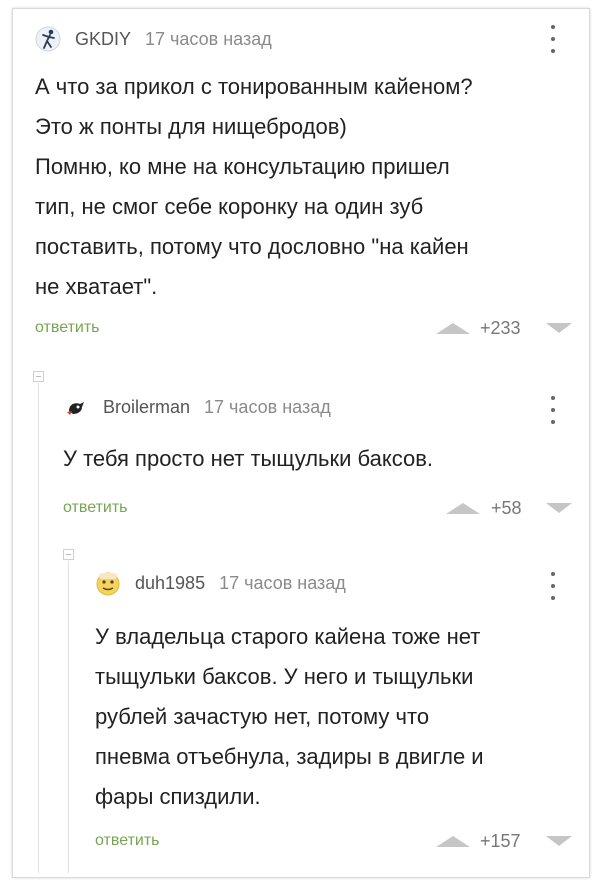  What do you see at coordinates (289, 756) in the screenshot?
I see `comment-line: пневма отъебнула, задиры в двигле и` at bounding box center [289, 756].